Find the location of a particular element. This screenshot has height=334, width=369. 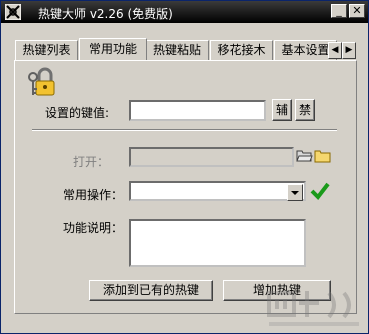

watermark-logo is located at coordinates (313, 308).